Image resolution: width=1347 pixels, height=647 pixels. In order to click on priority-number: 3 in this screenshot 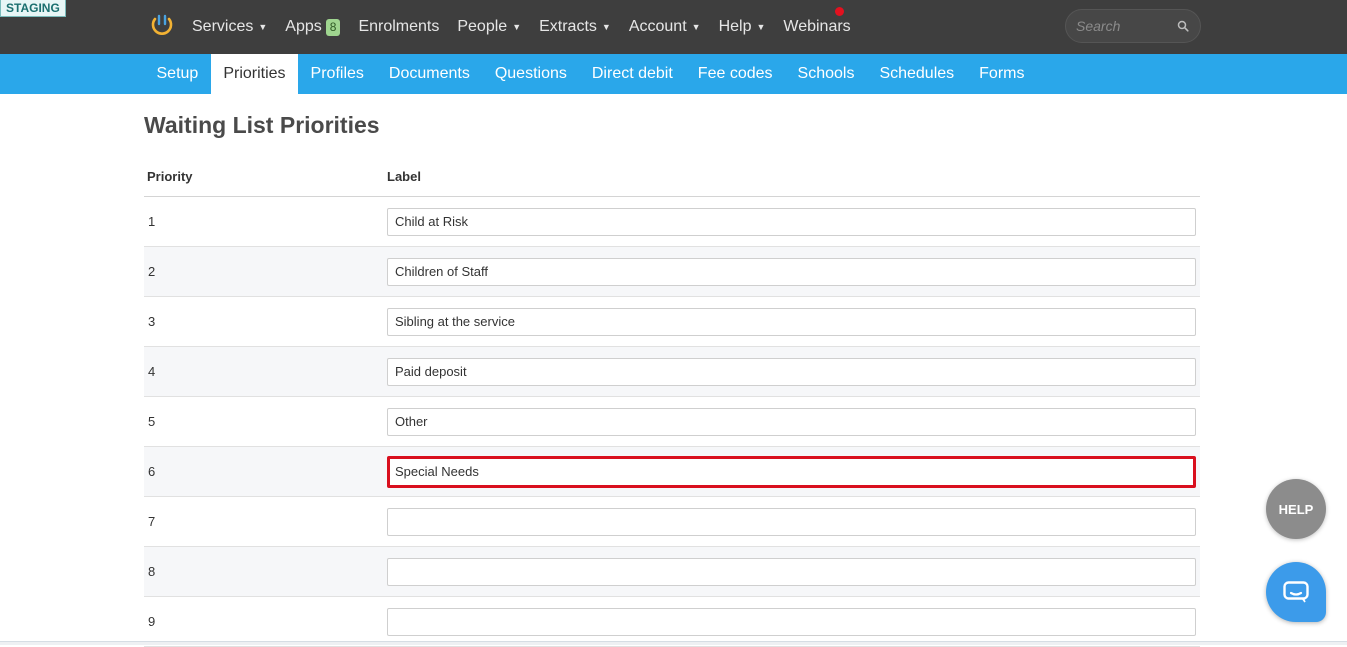, I will do `click(152, 321)`.